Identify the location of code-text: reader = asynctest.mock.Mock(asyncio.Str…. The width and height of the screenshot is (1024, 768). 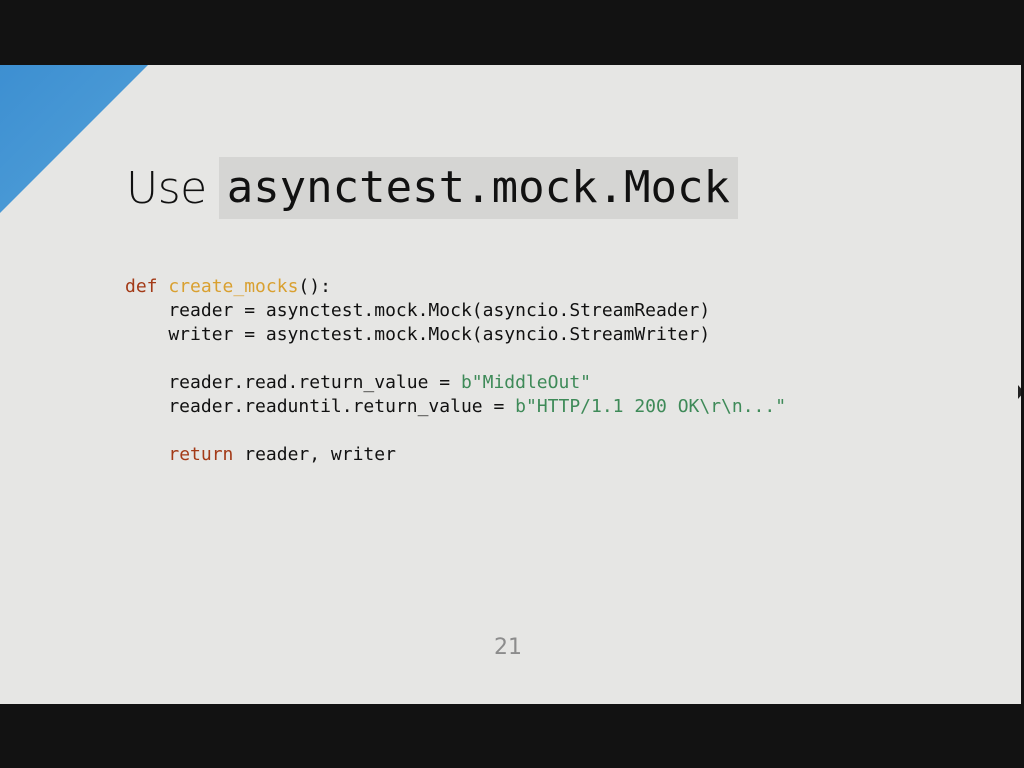
(418, 310).